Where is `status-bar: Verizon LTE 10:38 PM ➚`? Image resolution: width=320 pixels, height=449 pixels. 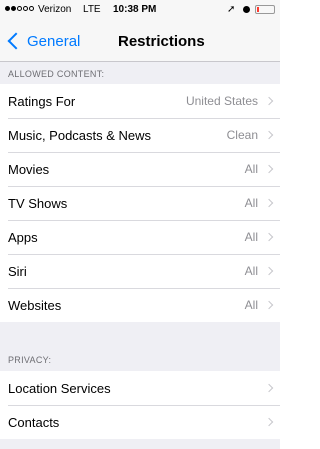
status-bar: Verizon LTE 10:38 PM ➚ is located at coordinates (140, 10).